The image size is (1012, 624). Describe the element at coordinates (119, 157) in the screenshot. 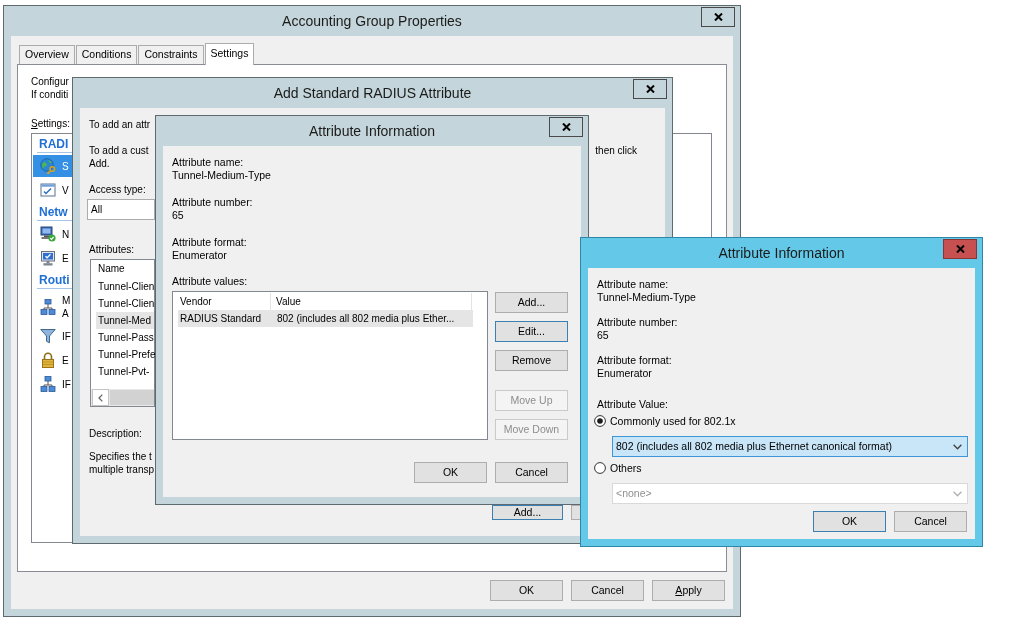

I see `instruction-text: To add a cust Add.` at that location.